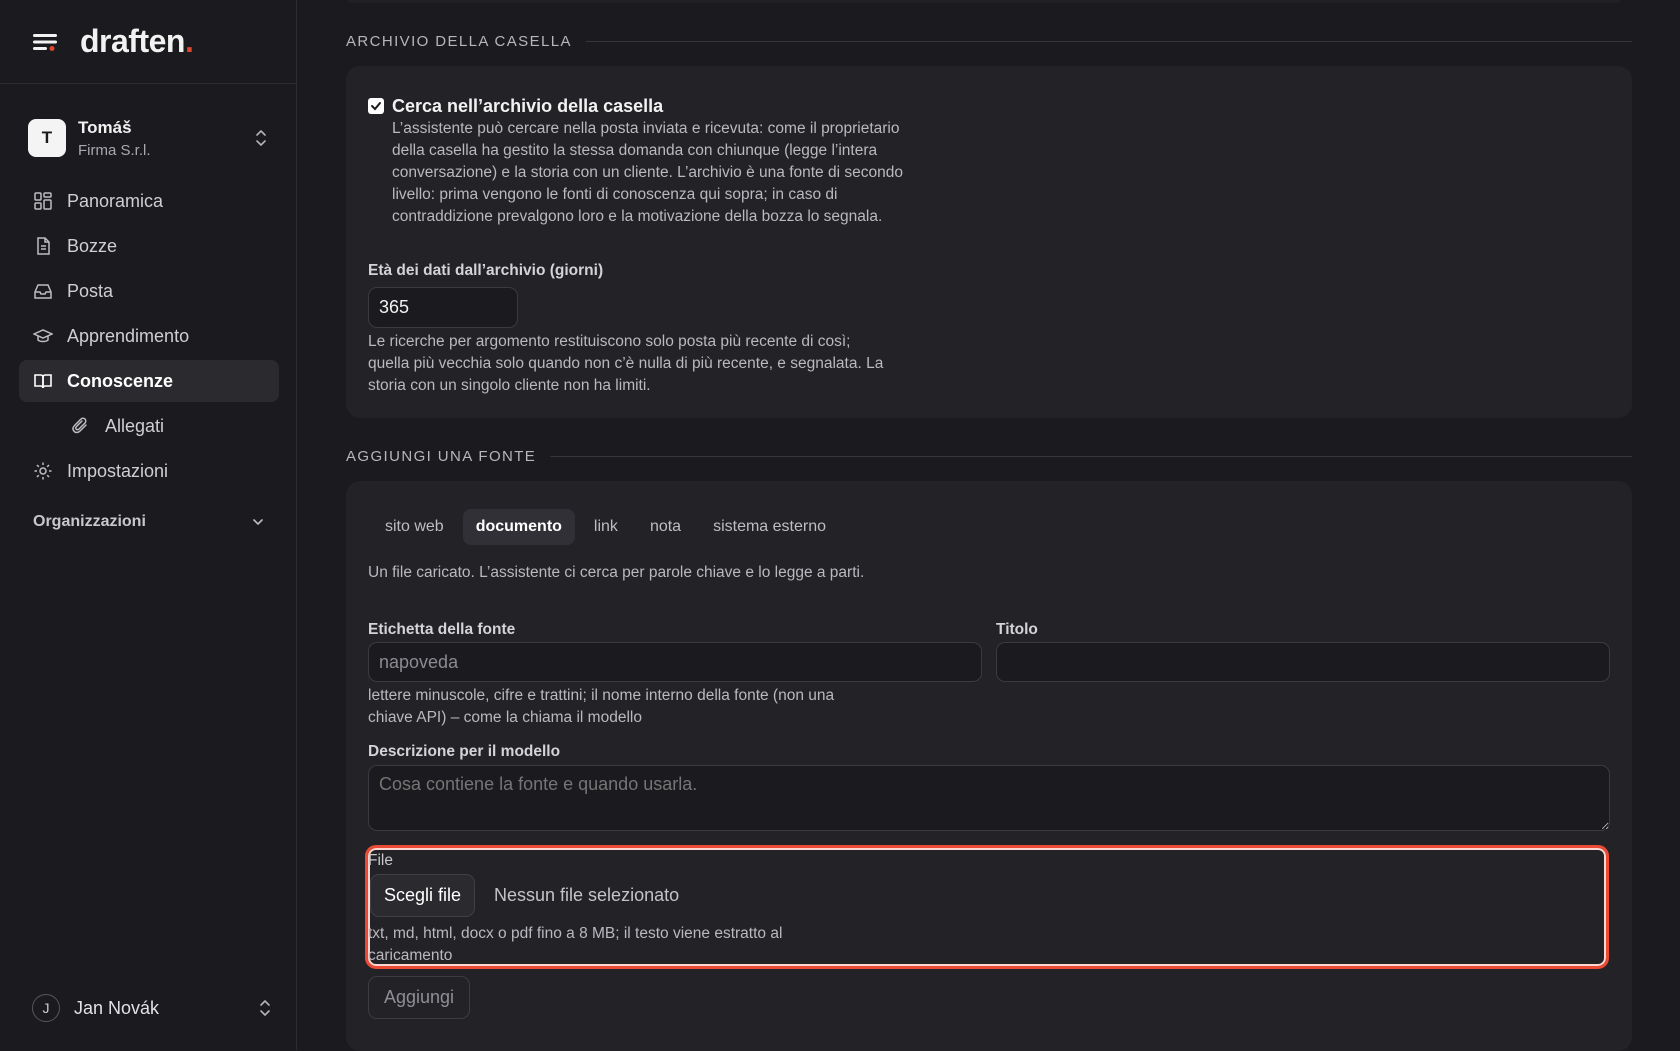 This screenshot has height=1051, width=1680. Describe the element at coordinates (441, 456) in the screenshot. I see `section-title: AGGIUNGI UNA FONTE` at that location.